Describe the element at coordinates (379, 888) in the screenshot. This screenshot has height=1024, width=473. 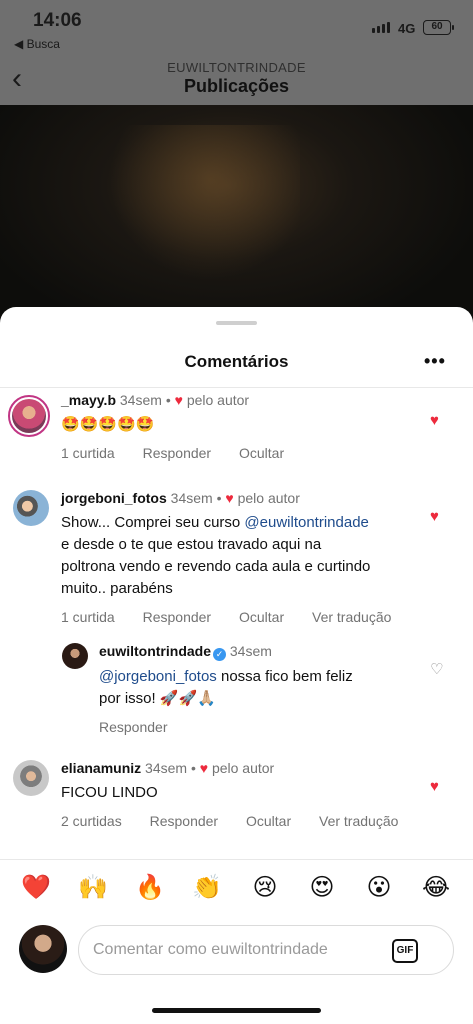
I see `reaction-surprised-icon: 😮` at that location.